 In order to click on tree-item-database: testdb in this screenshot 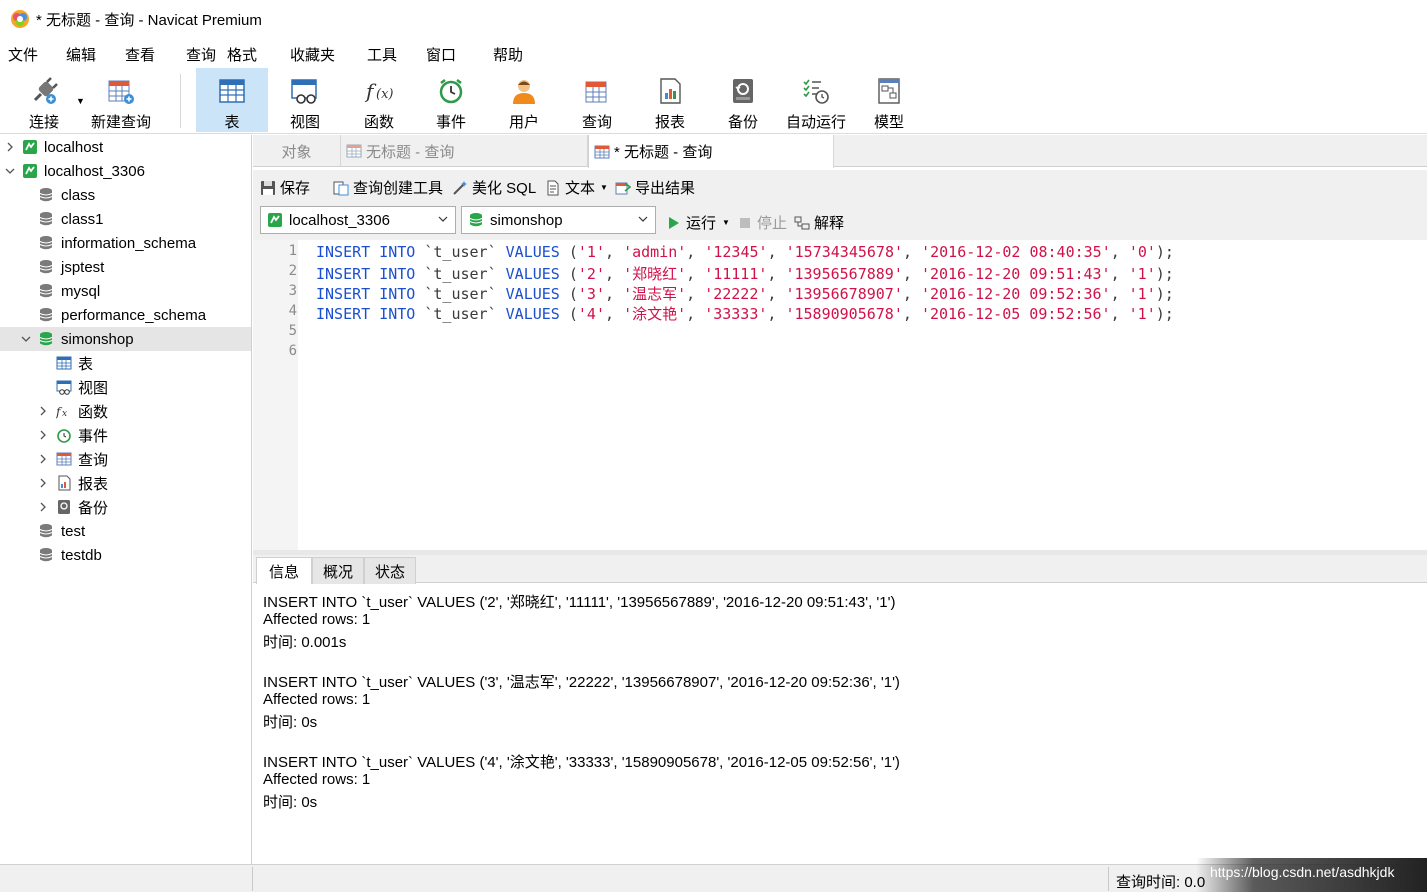, I will do `click(125, 555)`.